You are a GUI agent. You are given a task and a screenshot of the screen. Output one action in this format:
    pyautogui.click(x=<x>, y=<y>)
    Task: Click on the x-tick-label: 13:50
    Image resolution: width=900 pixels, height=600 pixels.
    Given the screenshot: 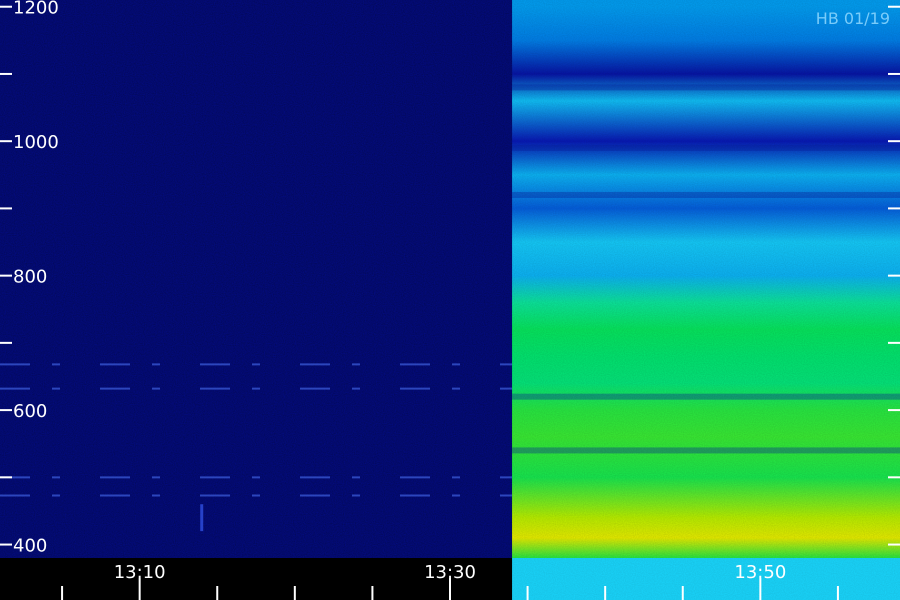 What is the action you would take?
    pyautogui.click(x=760, y=572)
    